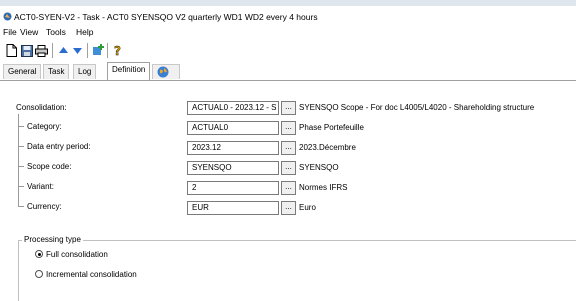 The height and width of the screenshot is (301, 576). I want to click on tree-line, so click(18, 160).